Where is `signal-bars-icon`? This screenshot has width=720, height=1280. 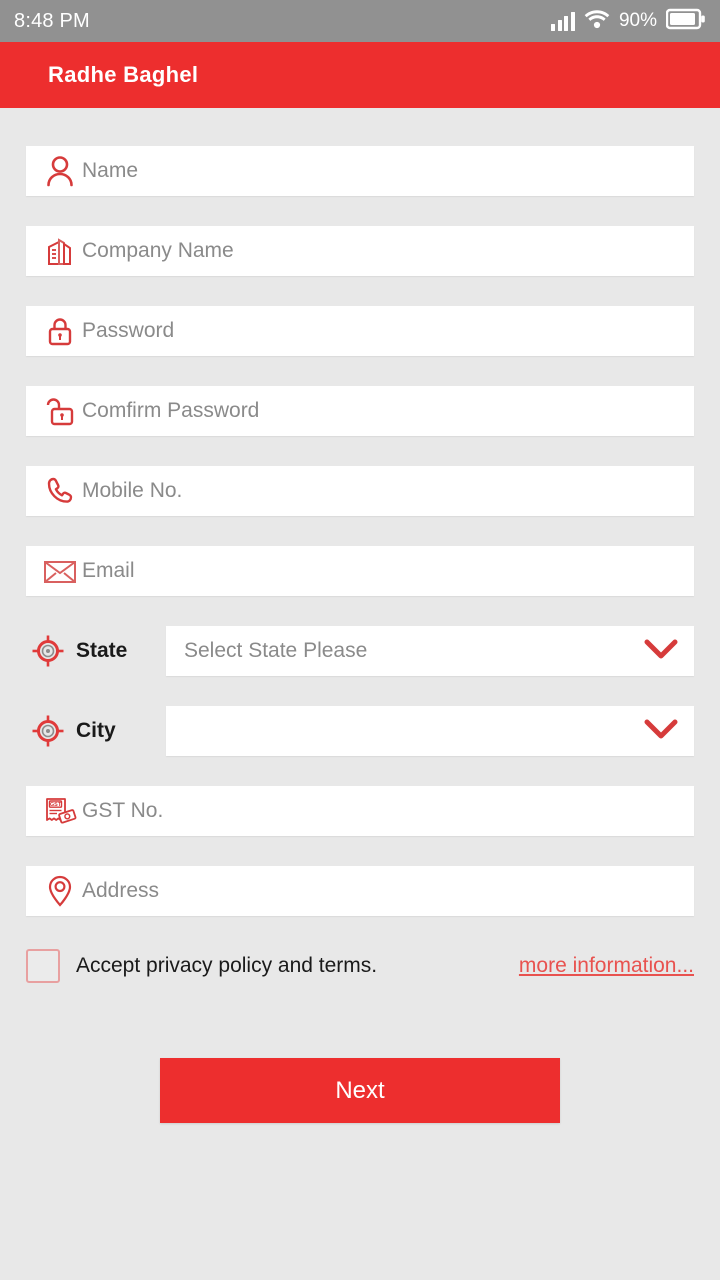
signal-bars-icon is located at coordinates (563, 21).